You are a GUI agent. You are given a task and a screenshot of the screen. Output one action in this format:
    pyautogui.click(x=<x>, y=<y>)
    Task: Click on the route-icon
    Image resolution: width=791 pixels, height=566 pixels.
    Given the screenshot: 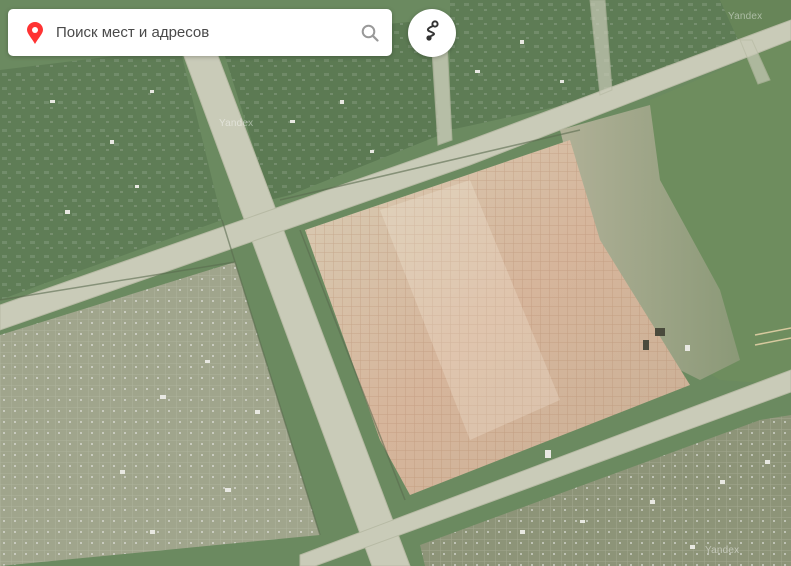 What is the action you would take?
    pyautogui.click(x=432, y=33)
    